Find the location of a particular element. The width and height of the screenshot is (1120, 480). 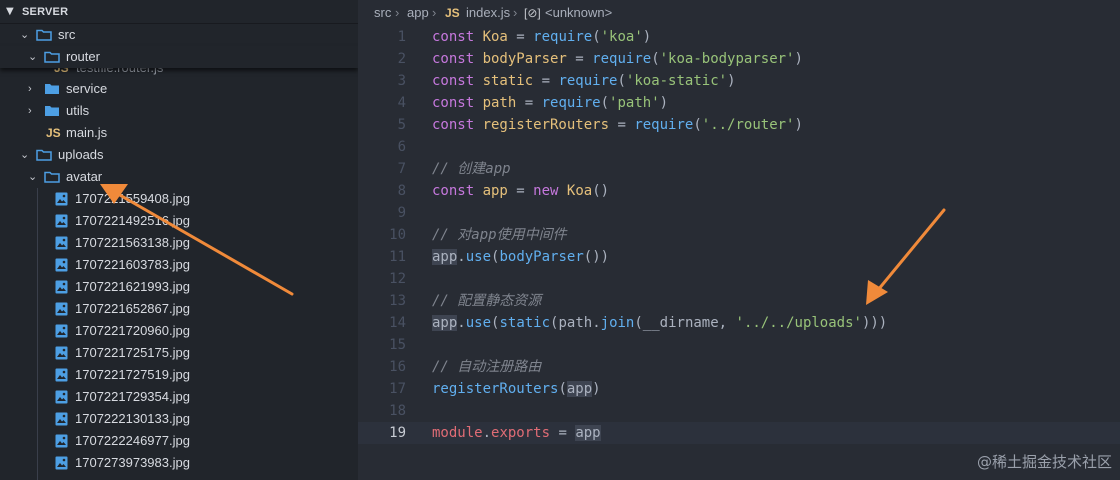

line-number: 5 is located at coordinates (401, 125).